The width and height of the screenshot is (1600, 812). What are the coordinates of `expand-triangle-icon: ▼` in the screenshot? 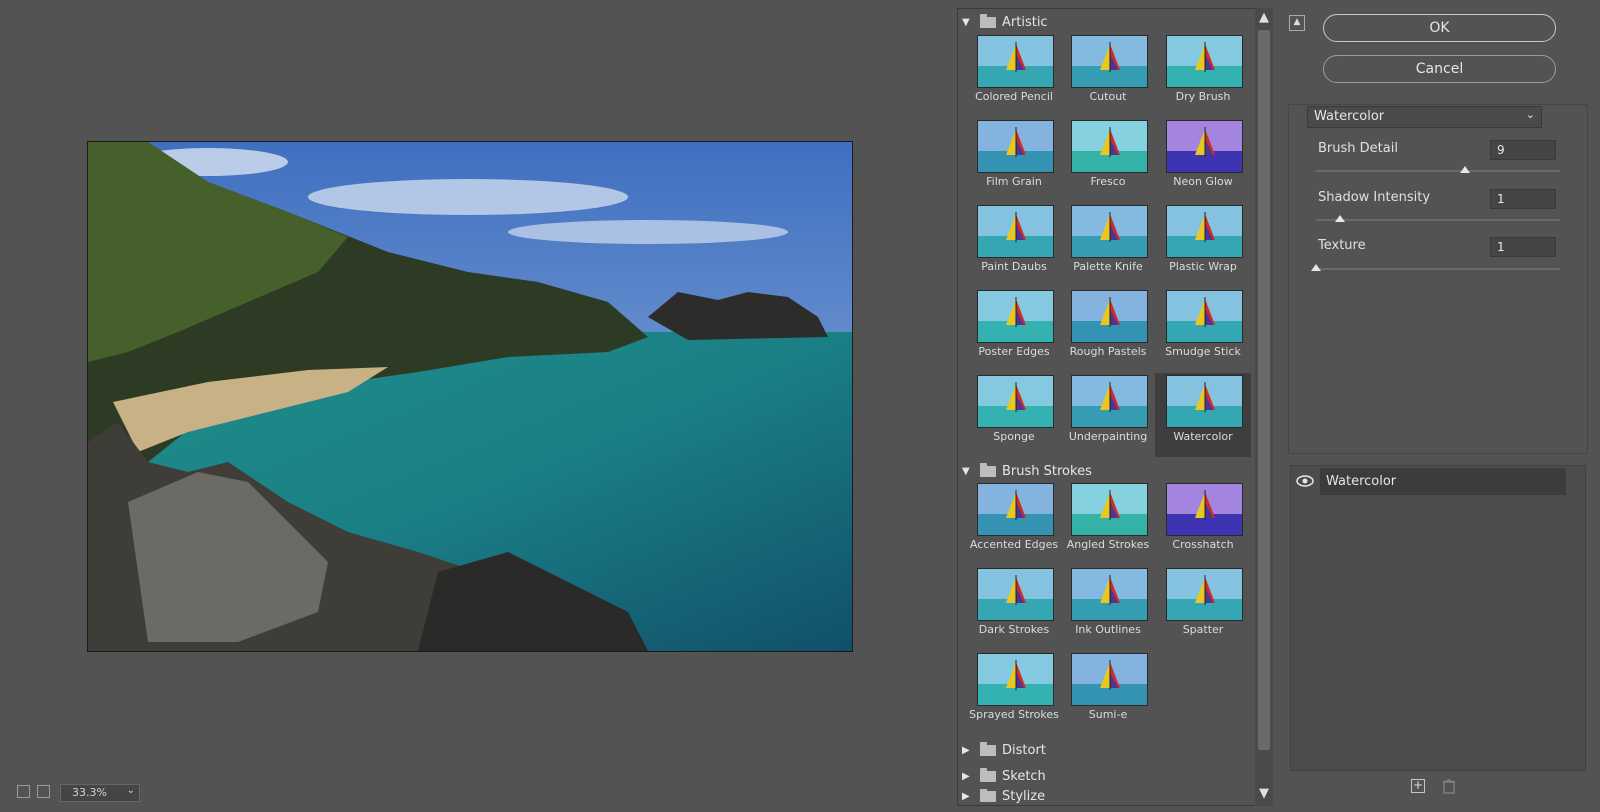 It's located at (966, 22).